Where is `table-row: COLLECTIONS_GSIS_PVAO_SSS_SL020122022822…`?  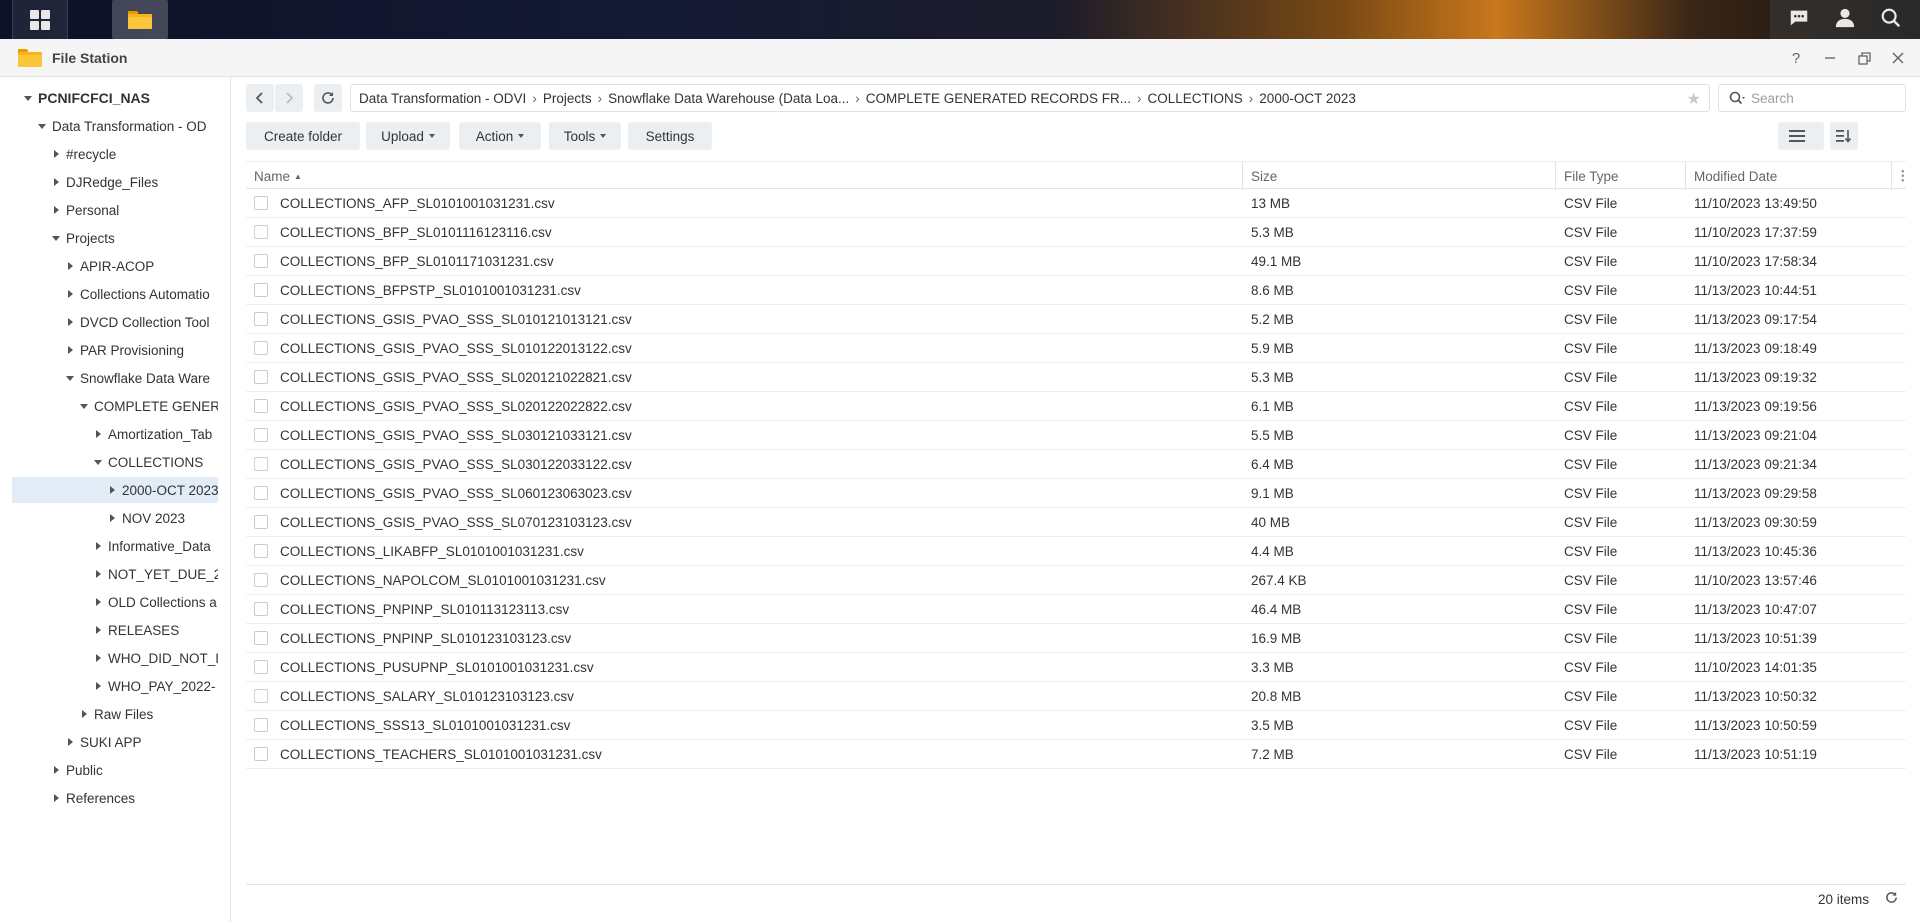 table-row: COLLECTIONS_GSIS_PVAO_SSS_SL020122022822… is located at coordinates (1076, 406).